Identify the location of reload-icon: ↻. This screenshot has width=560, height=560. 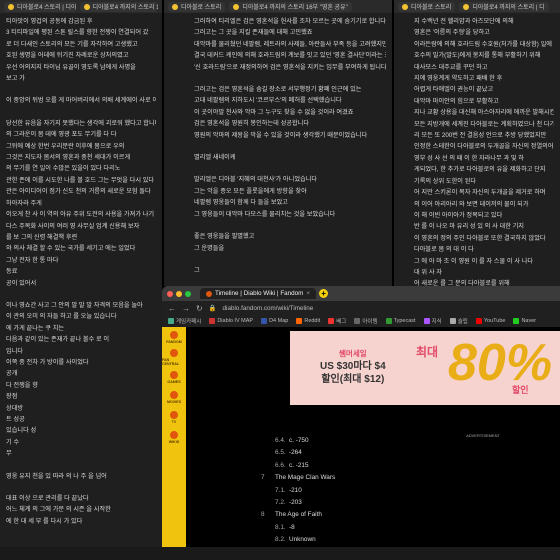
(199, 308).